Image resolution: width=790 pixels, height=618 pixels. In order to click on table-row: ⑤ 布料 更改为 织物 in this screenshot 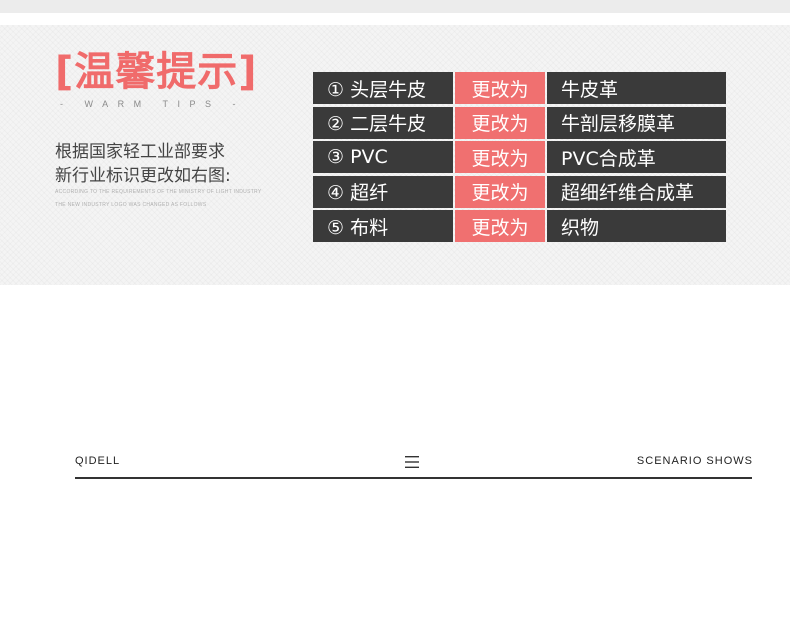, I will do `click(519, 226)`.